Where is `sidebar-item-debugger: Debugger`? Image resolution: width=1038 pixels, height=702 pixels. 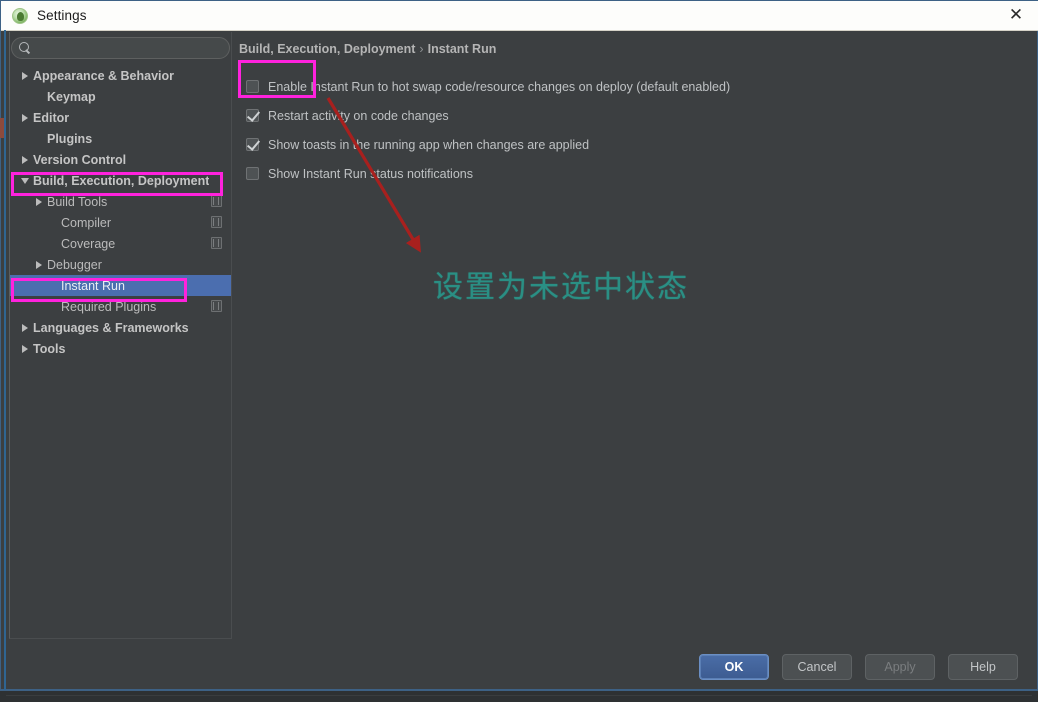
sidebar-item-debugger: Debugger is located at coordinates (120, 264).